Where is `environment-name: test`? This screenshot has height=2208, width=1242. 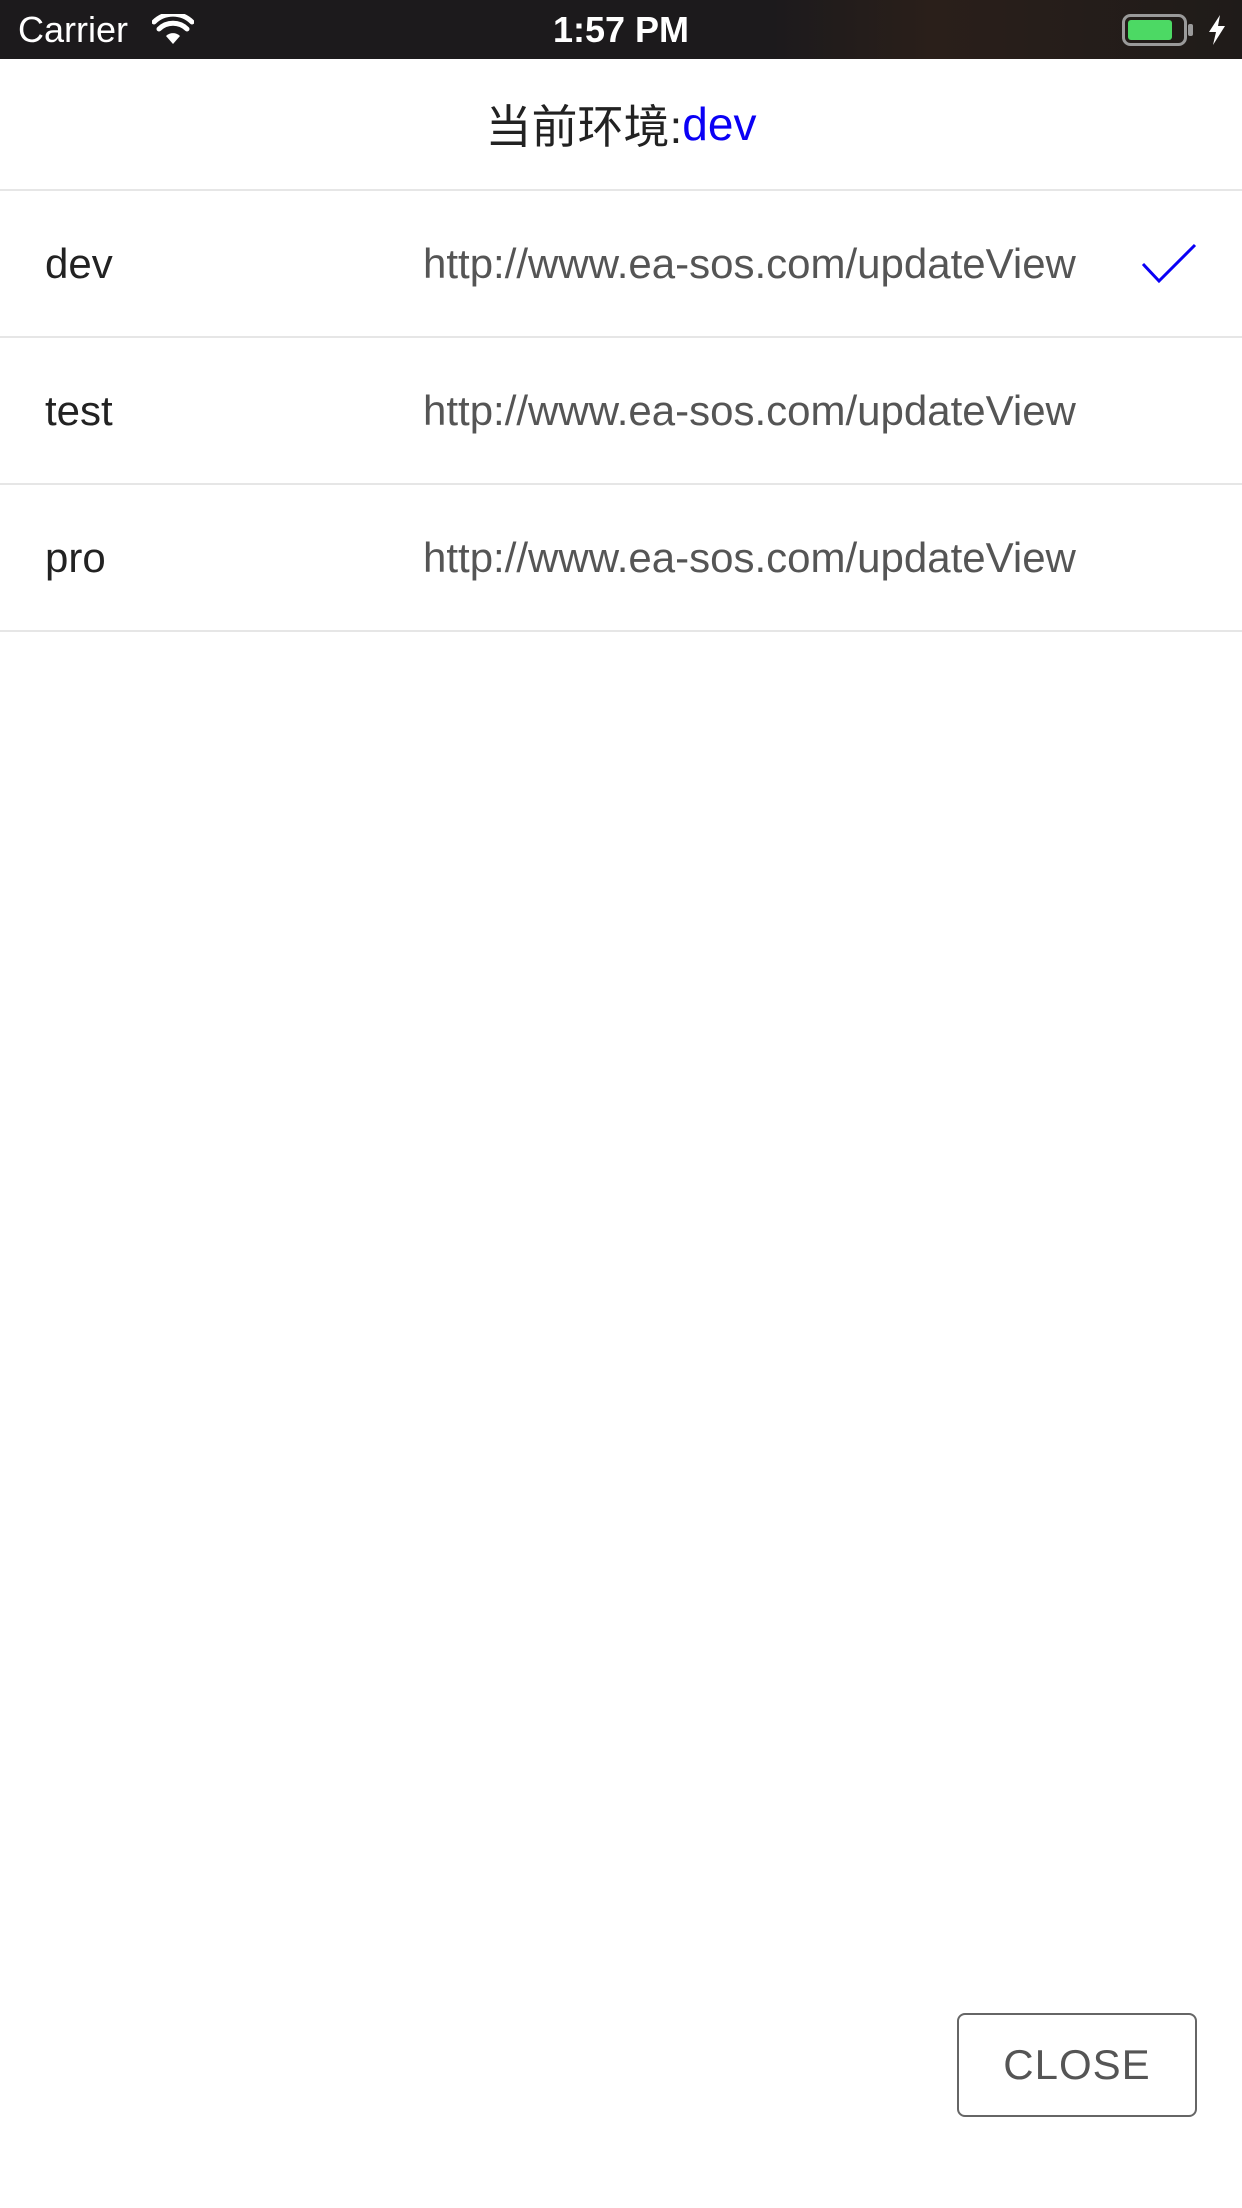
environment-name: test is located at coordinates (79, 410).